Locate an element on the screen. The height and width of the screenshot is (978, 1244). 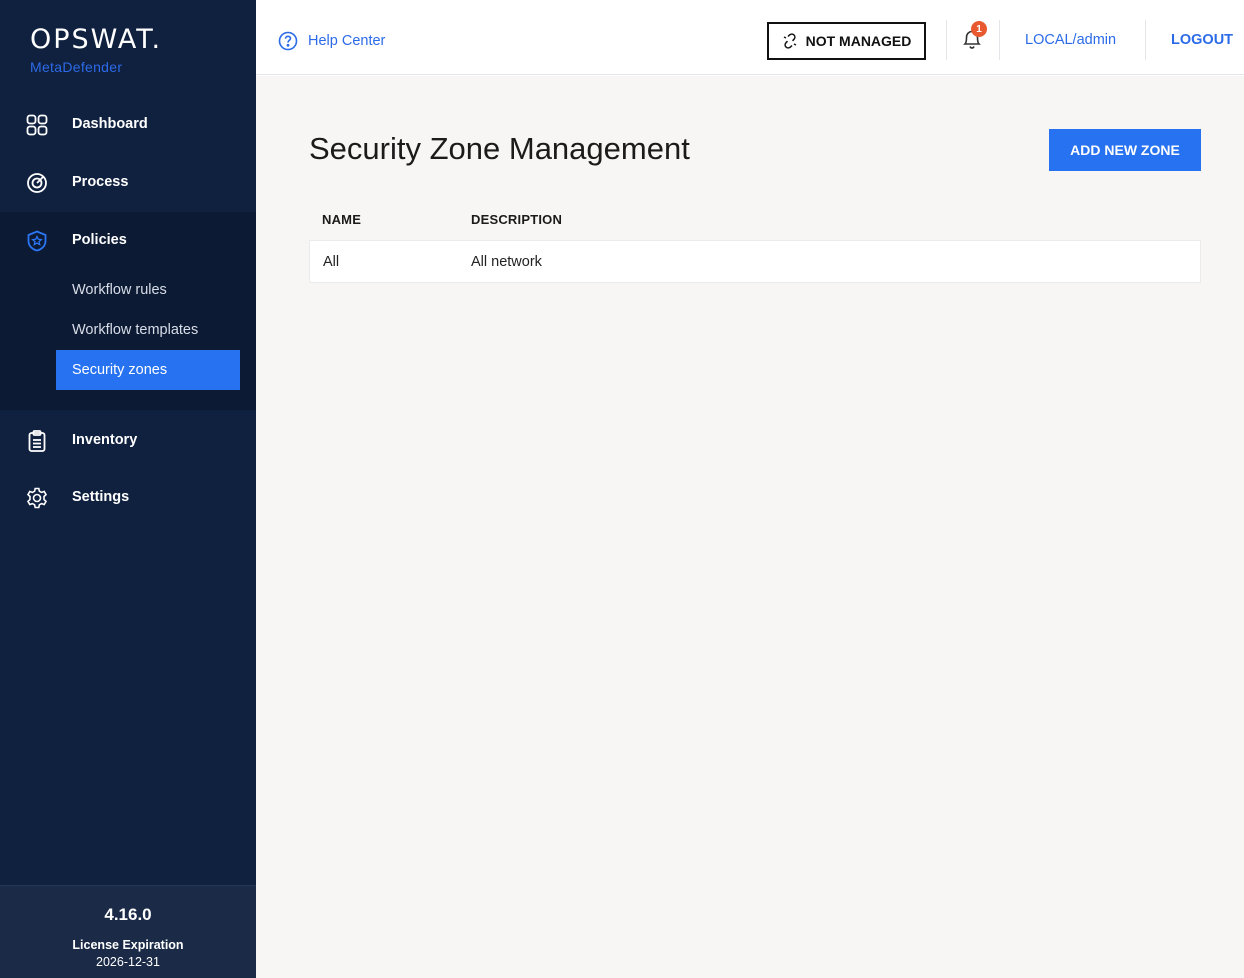
sidebar-footer: 4.16.0 License Expiration 2026-12-31 is located at coordinates (128, 931).